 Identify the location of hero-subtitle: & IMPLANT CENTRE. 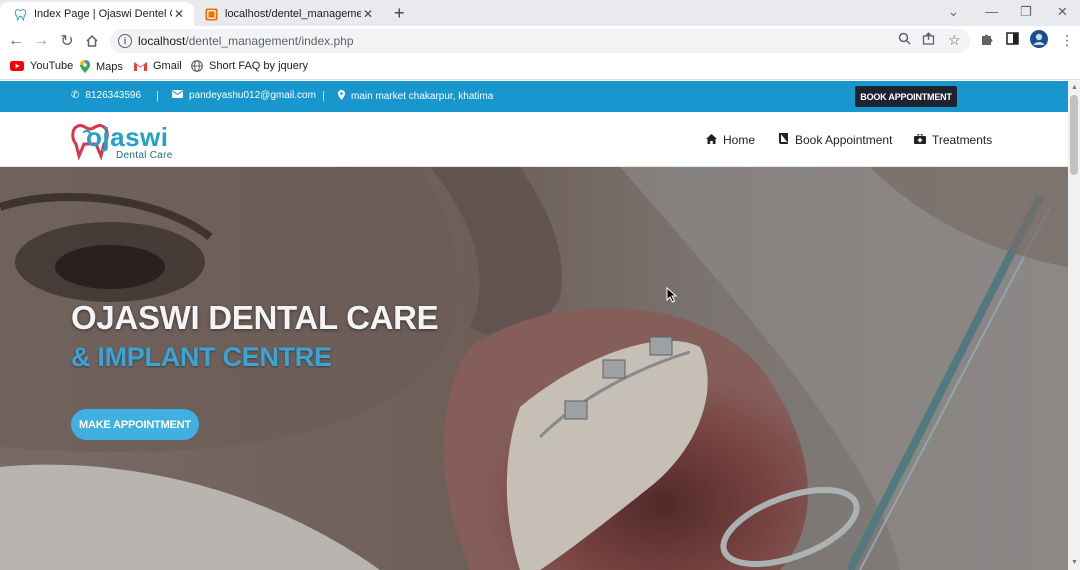
(201, 357).